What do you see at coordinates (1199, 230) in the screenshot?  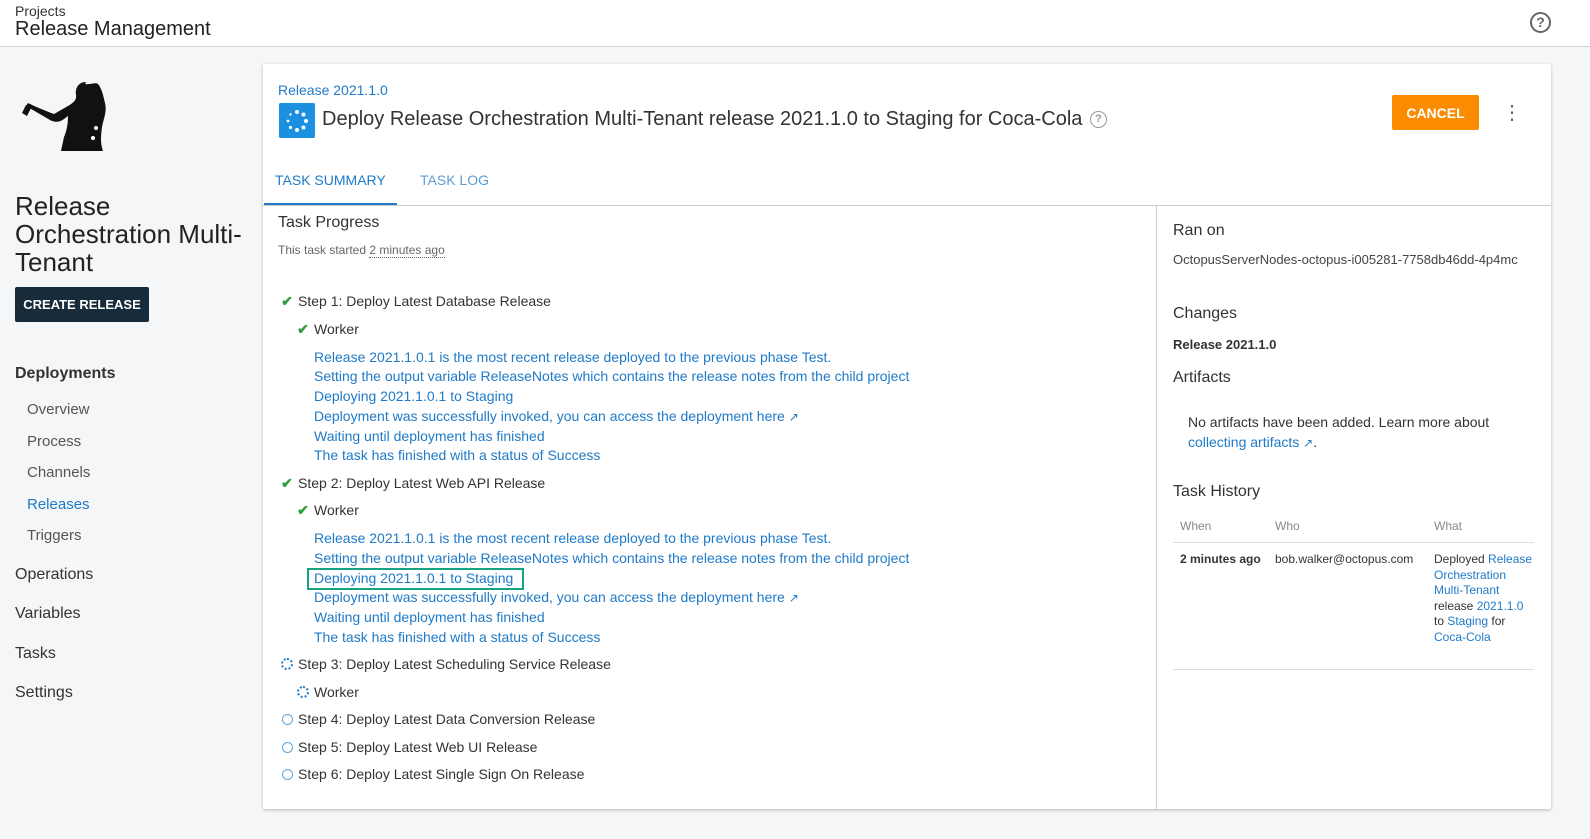 I see `ran-on-heading: Ran on` at bounding box center [1199, 230].